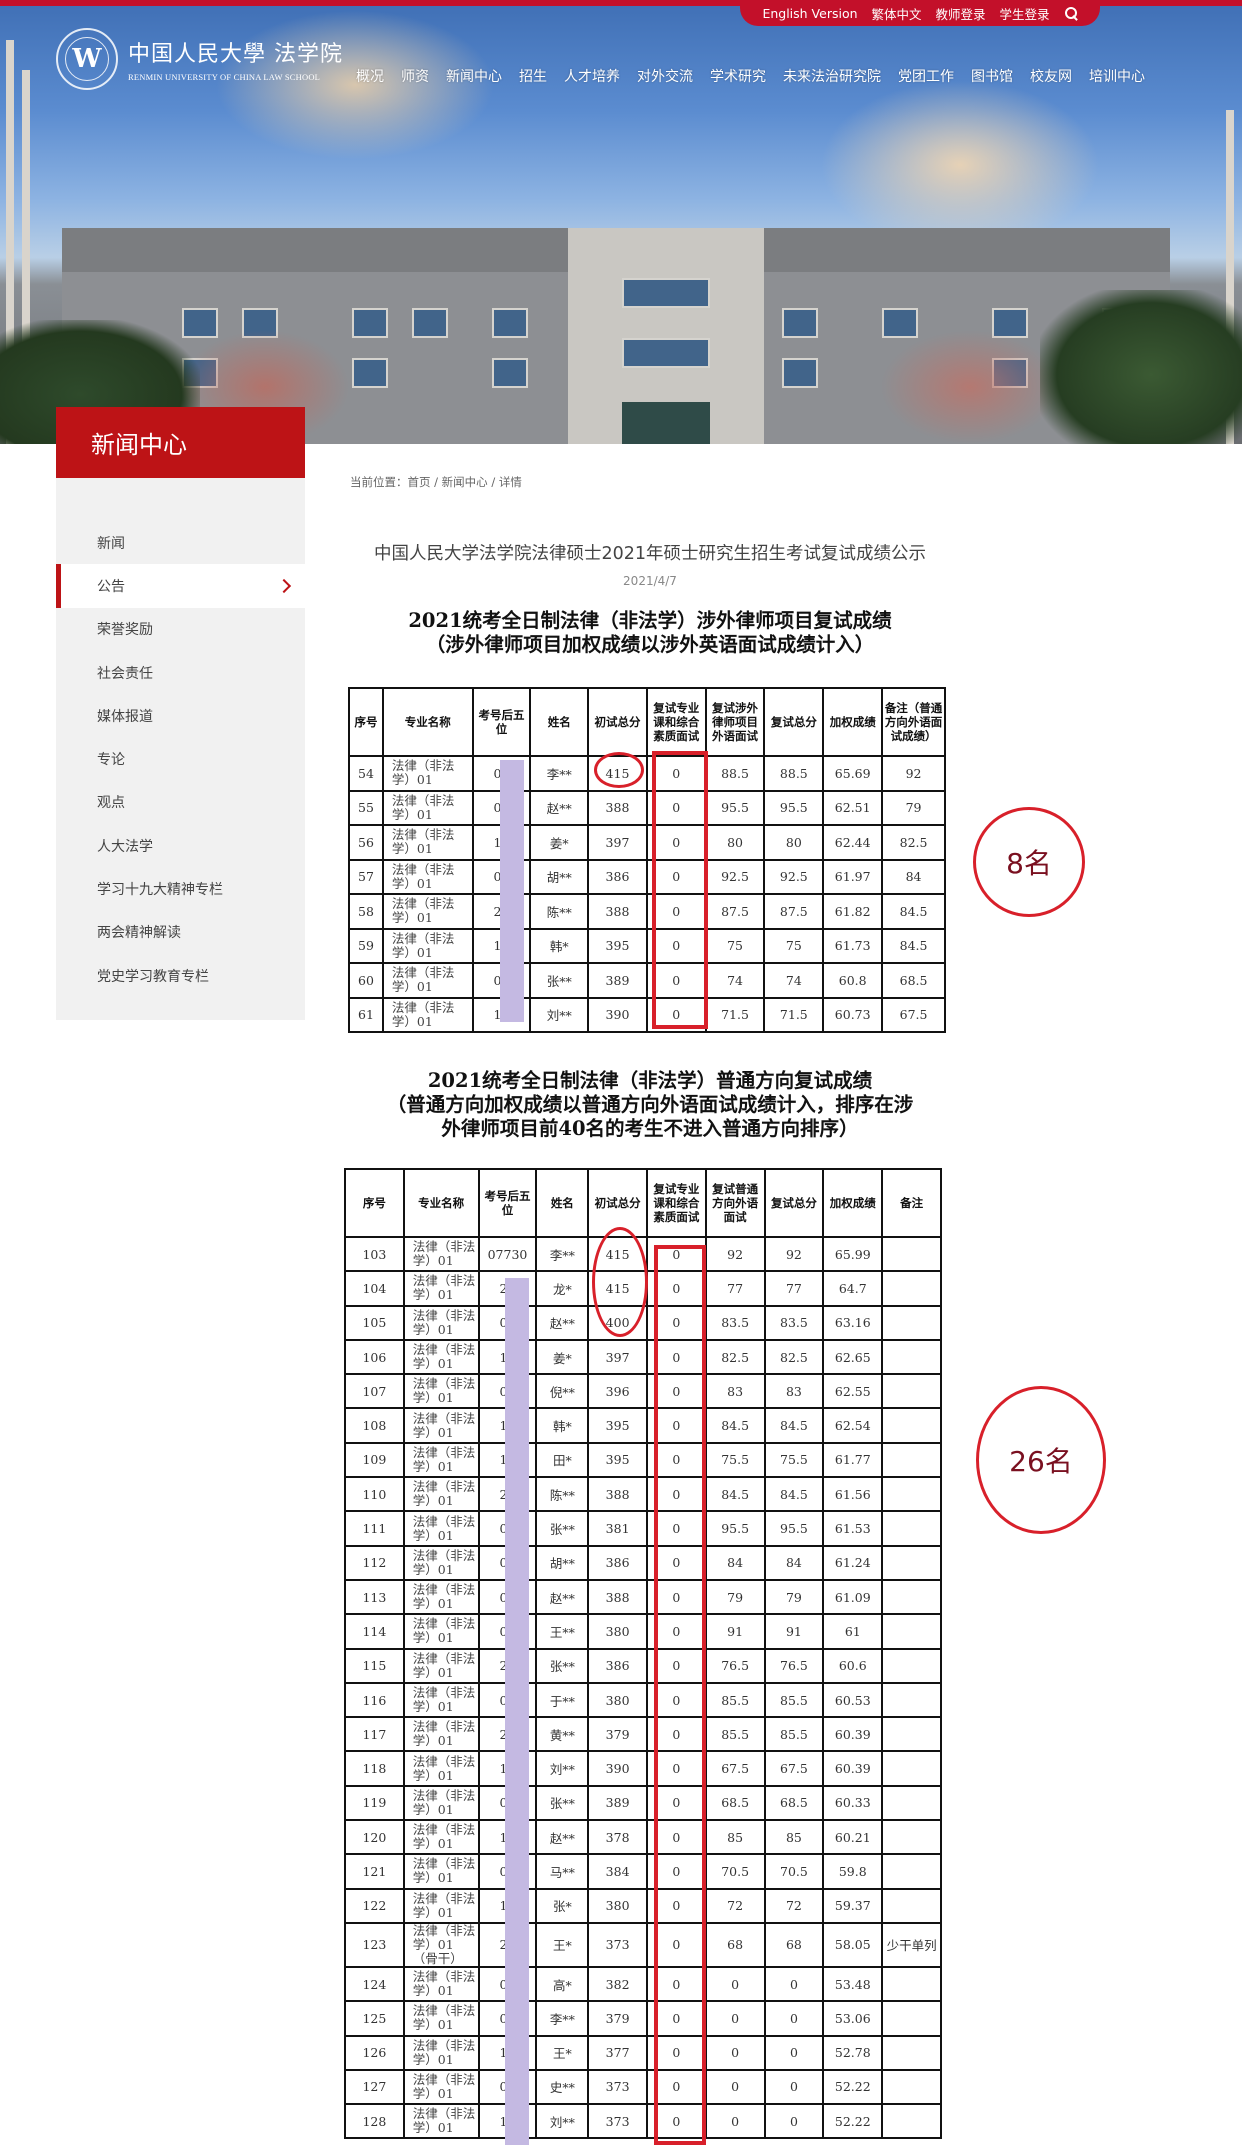 The height and width of the screenshot is (2145, 1242). What do you see at coordinates (853, 1700) in the screenshot?
I see `table-cell: 60.53` at bounding box center [853, 1700].